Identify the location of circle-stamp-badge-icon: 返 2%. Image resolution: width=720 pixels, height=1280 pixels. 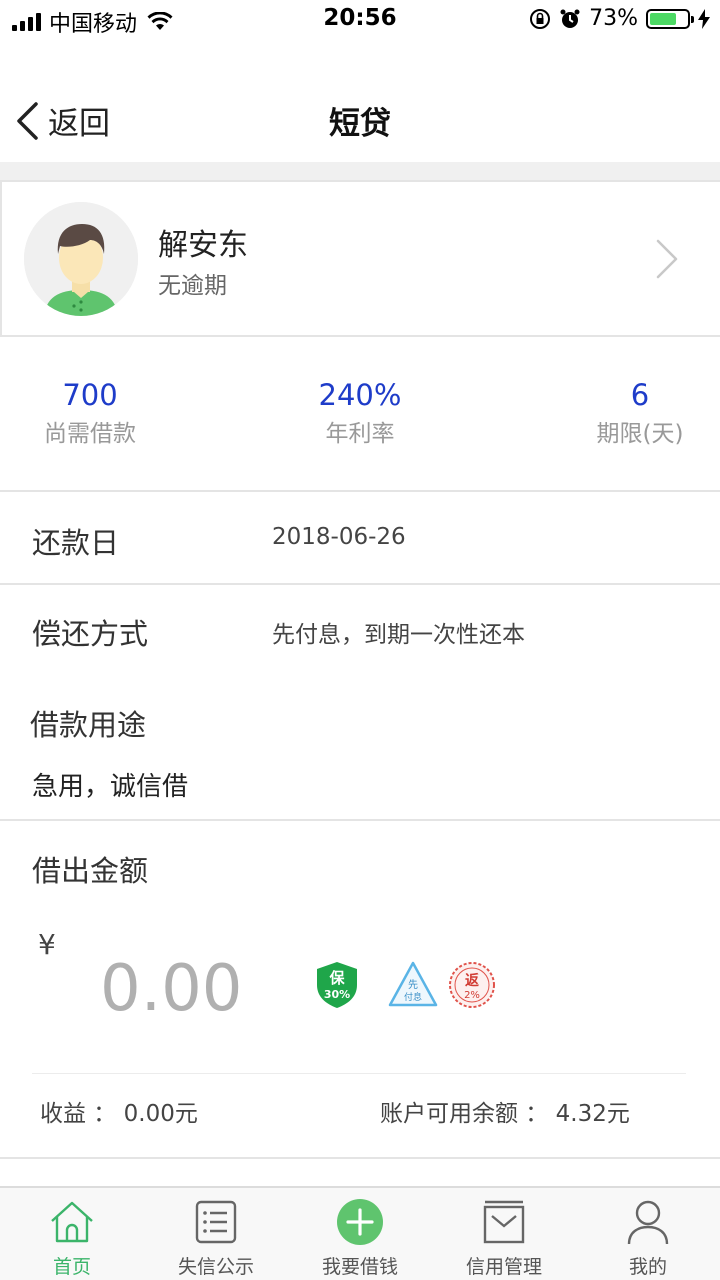
(472, 985).